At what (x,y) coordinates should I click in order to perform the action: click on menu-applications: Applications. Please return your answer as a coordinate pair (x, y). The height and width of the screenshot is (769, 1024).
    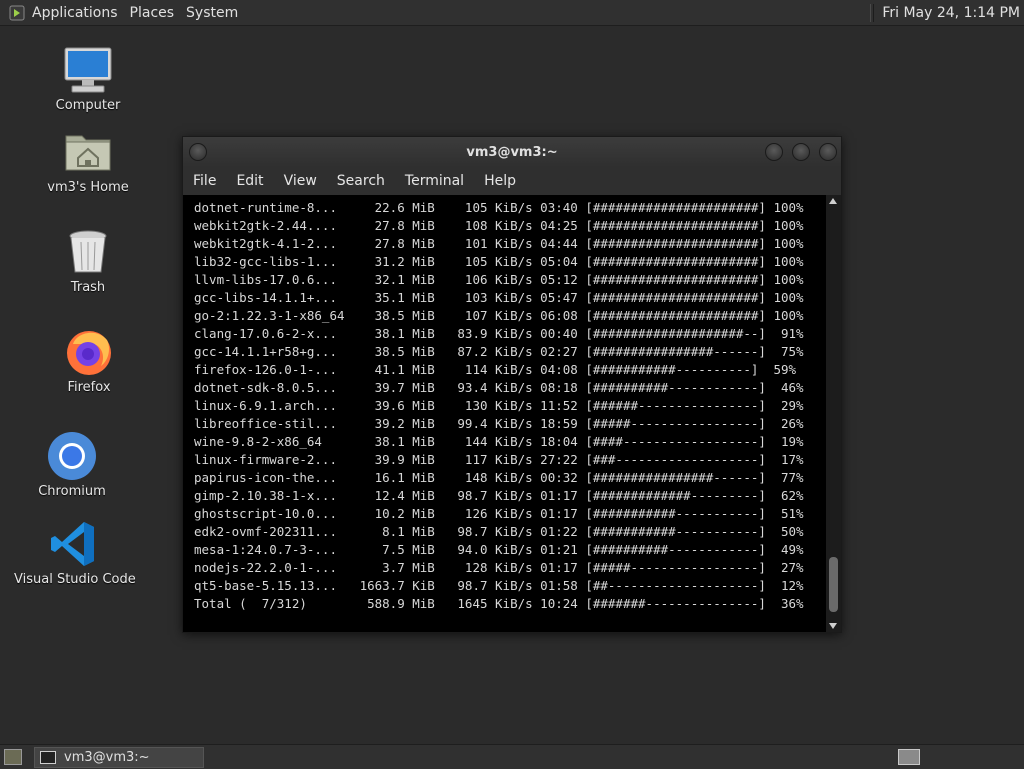
    Looking at the image, I should click on (79, 13).